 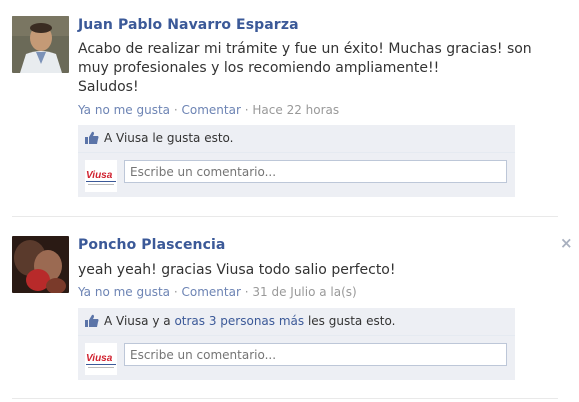 I want to click on likes-text: A Viusa le gusta esto., so click(x=169, y=138).